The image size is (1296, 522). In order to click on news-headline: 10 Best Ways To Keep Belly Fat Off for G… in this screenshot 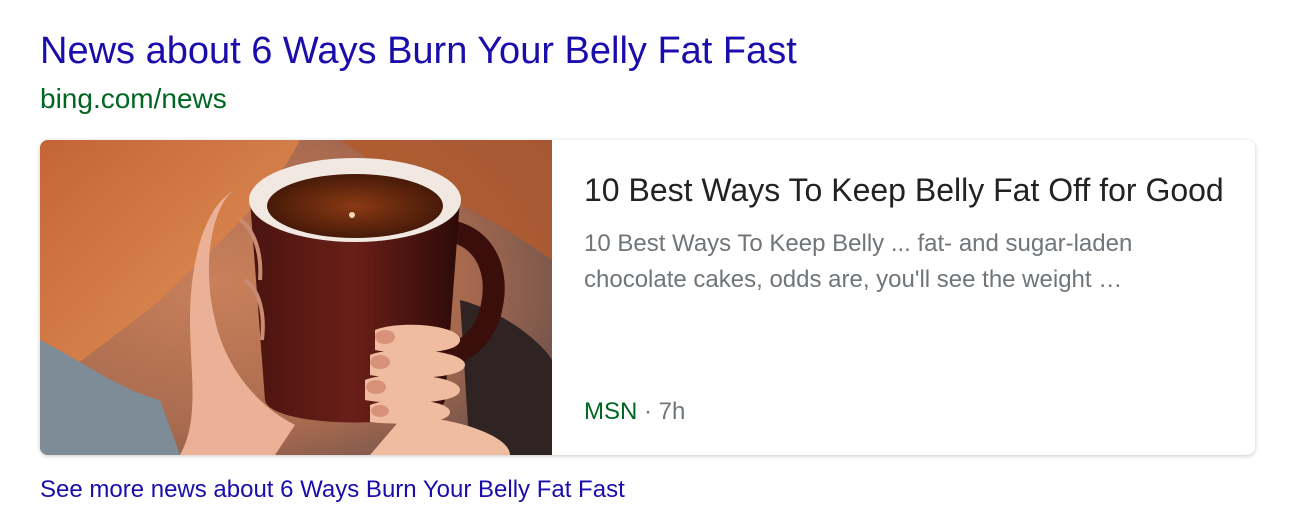, I will do `click(904, 190)`.